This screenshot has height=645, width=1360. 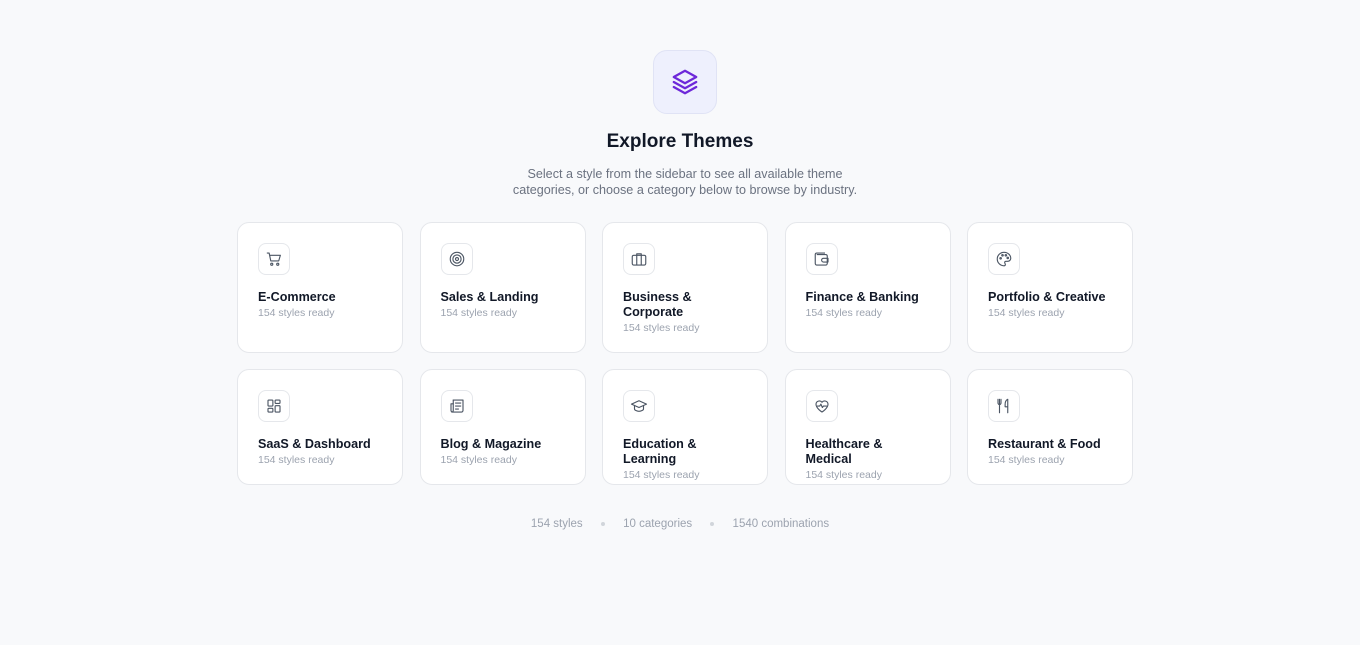 What do you see at coordinates (1050, 427) in the screenshot?
I see `category-card-restaurant-food: Restaurant & Food 154 styles ready` at bounding box center [1050, 427].